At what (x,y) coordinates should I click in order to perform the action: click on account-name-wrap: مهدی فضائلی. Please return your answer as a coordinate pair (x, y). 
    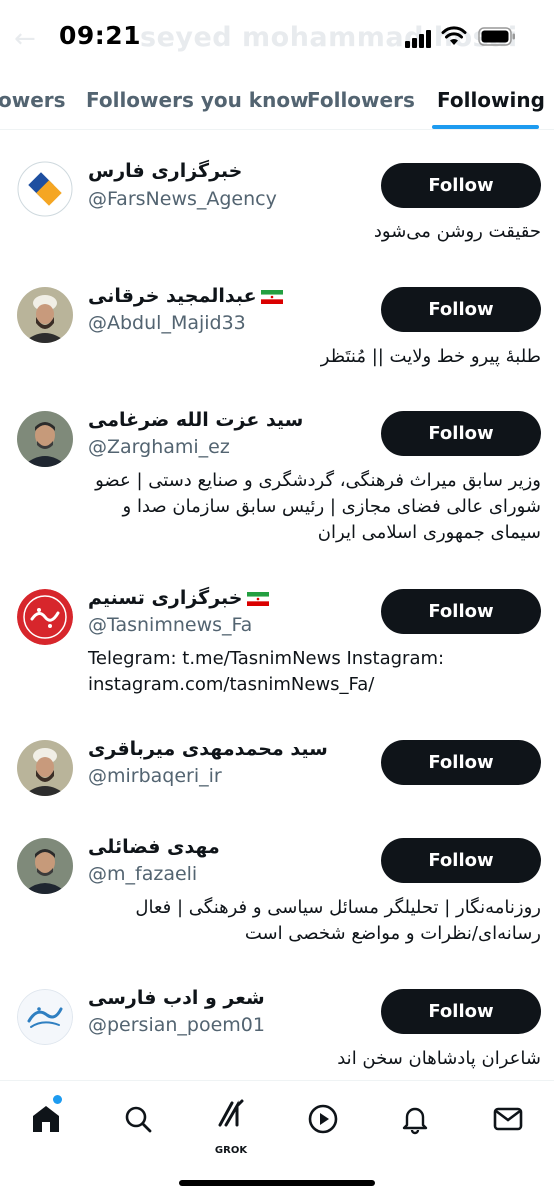
    Looking at the image, I should click on (154, 847).